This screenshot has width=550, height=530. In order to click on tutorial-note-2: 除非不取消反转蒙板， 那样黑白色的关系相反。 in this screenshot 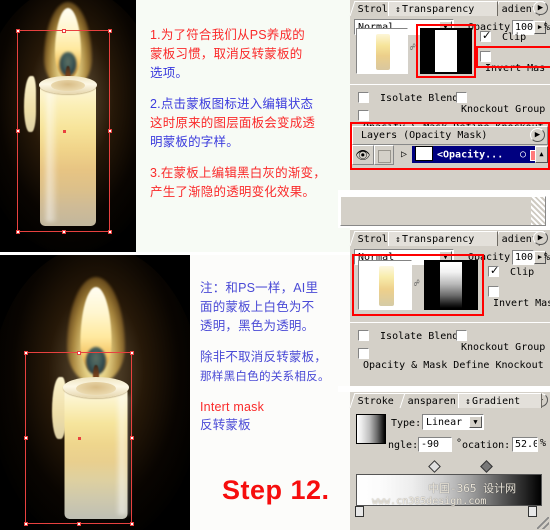, I will do `click(275, 367)`.